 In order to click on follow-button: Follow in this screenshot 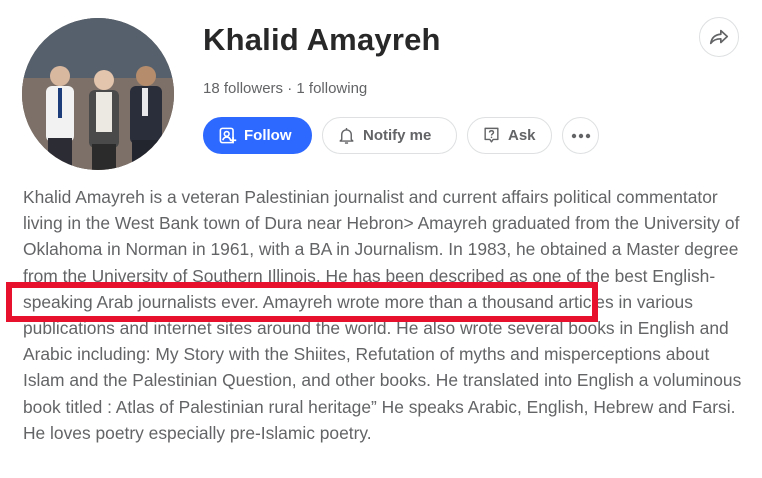, I will do `click(257, 135)`.